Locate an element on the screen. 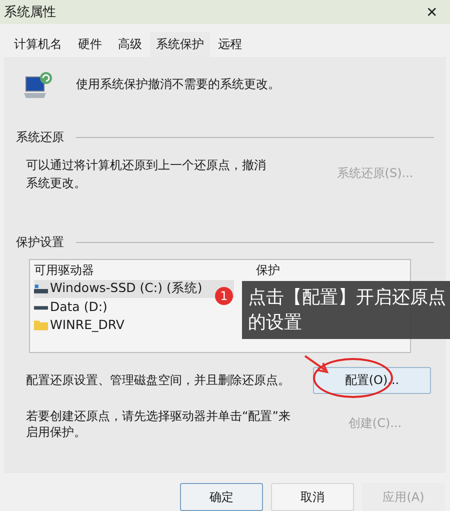  drive-row: WINRE_DRV is located at coordinates (134, 325).